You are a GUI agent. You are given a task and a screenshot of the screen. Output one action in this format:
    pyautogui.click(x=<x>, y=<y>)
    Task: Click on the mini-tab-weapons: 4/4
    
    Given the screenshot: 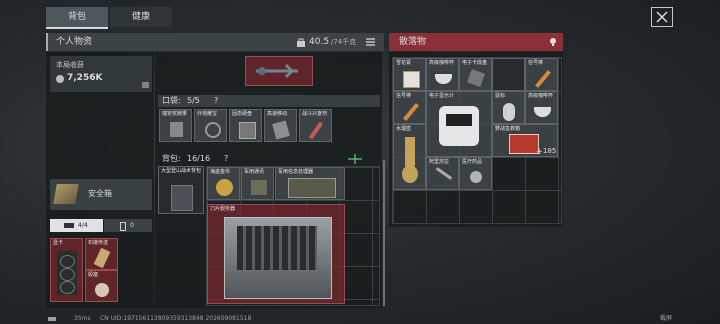 What is the action you would take?
    pyautogui.click(x=76, y=225)
    